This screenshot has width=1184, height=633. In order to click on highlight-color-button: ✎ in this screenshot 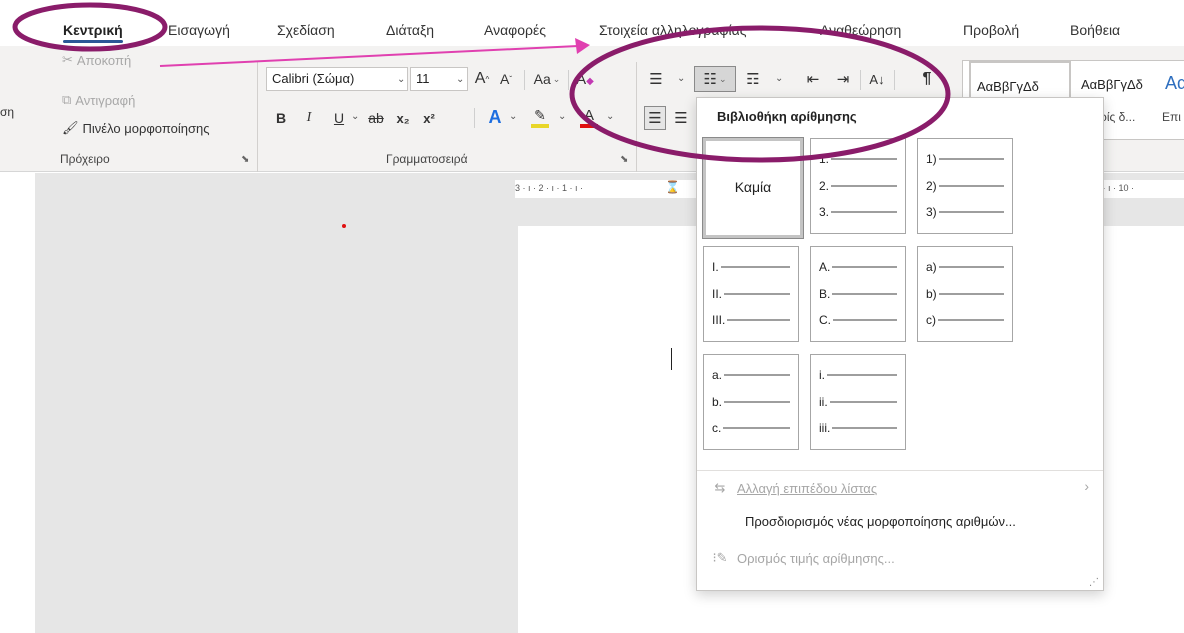, I will do `click(540, 117)`.